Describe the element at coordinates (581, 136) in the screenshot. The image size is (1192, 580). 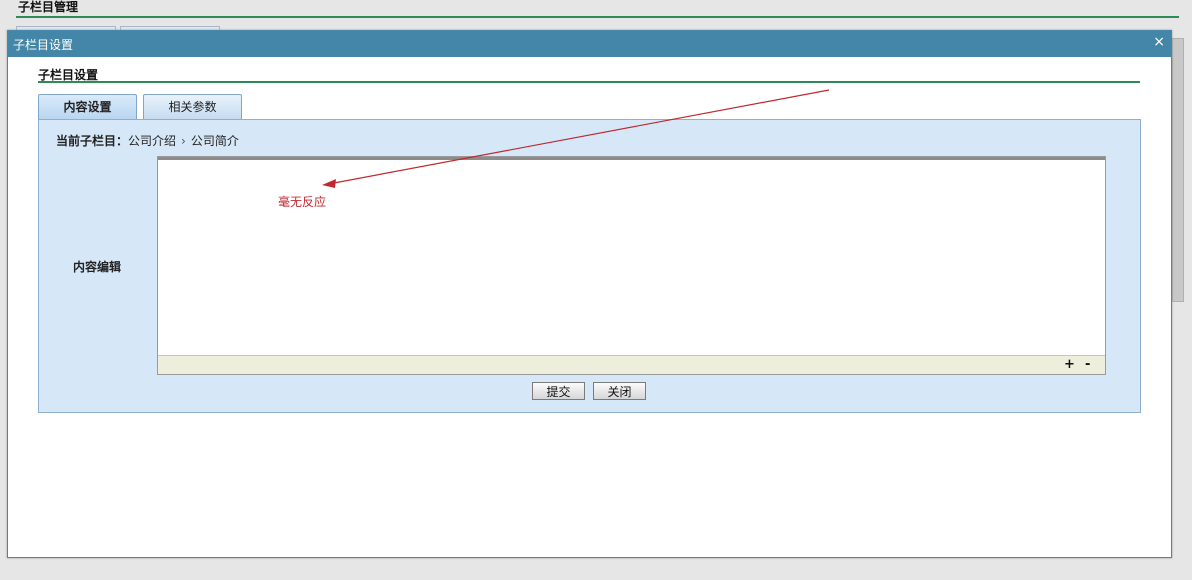
I see `annotation-arrow-line` at that location.